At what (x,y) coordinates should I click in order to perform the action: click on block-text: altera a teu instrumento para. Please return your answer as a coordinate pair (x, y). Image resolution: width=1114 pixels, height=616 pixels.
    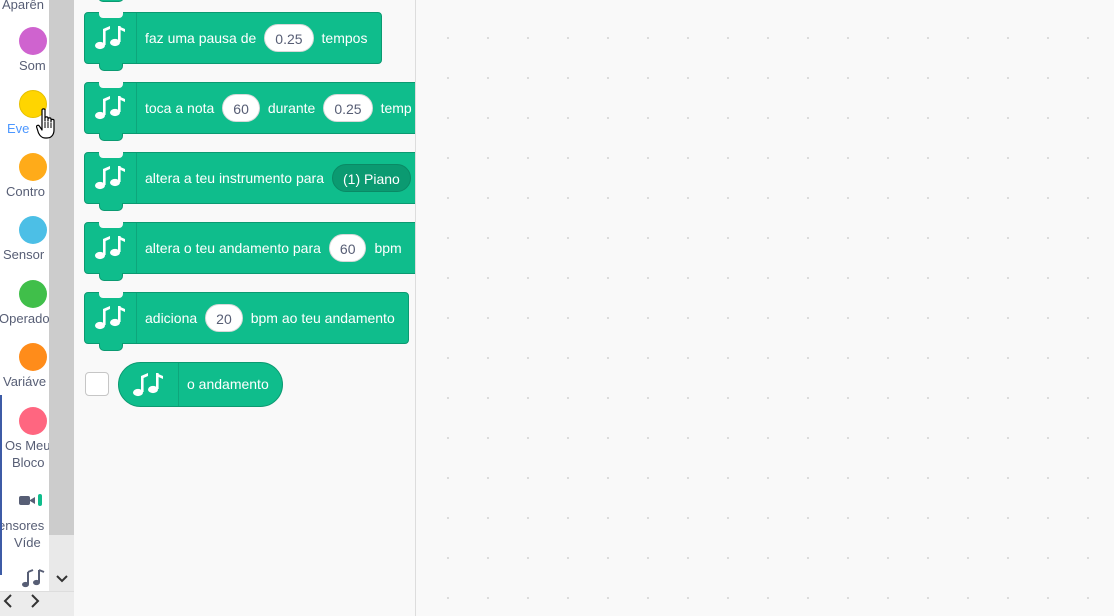
    Looking at the image, I should click on (234, 178).